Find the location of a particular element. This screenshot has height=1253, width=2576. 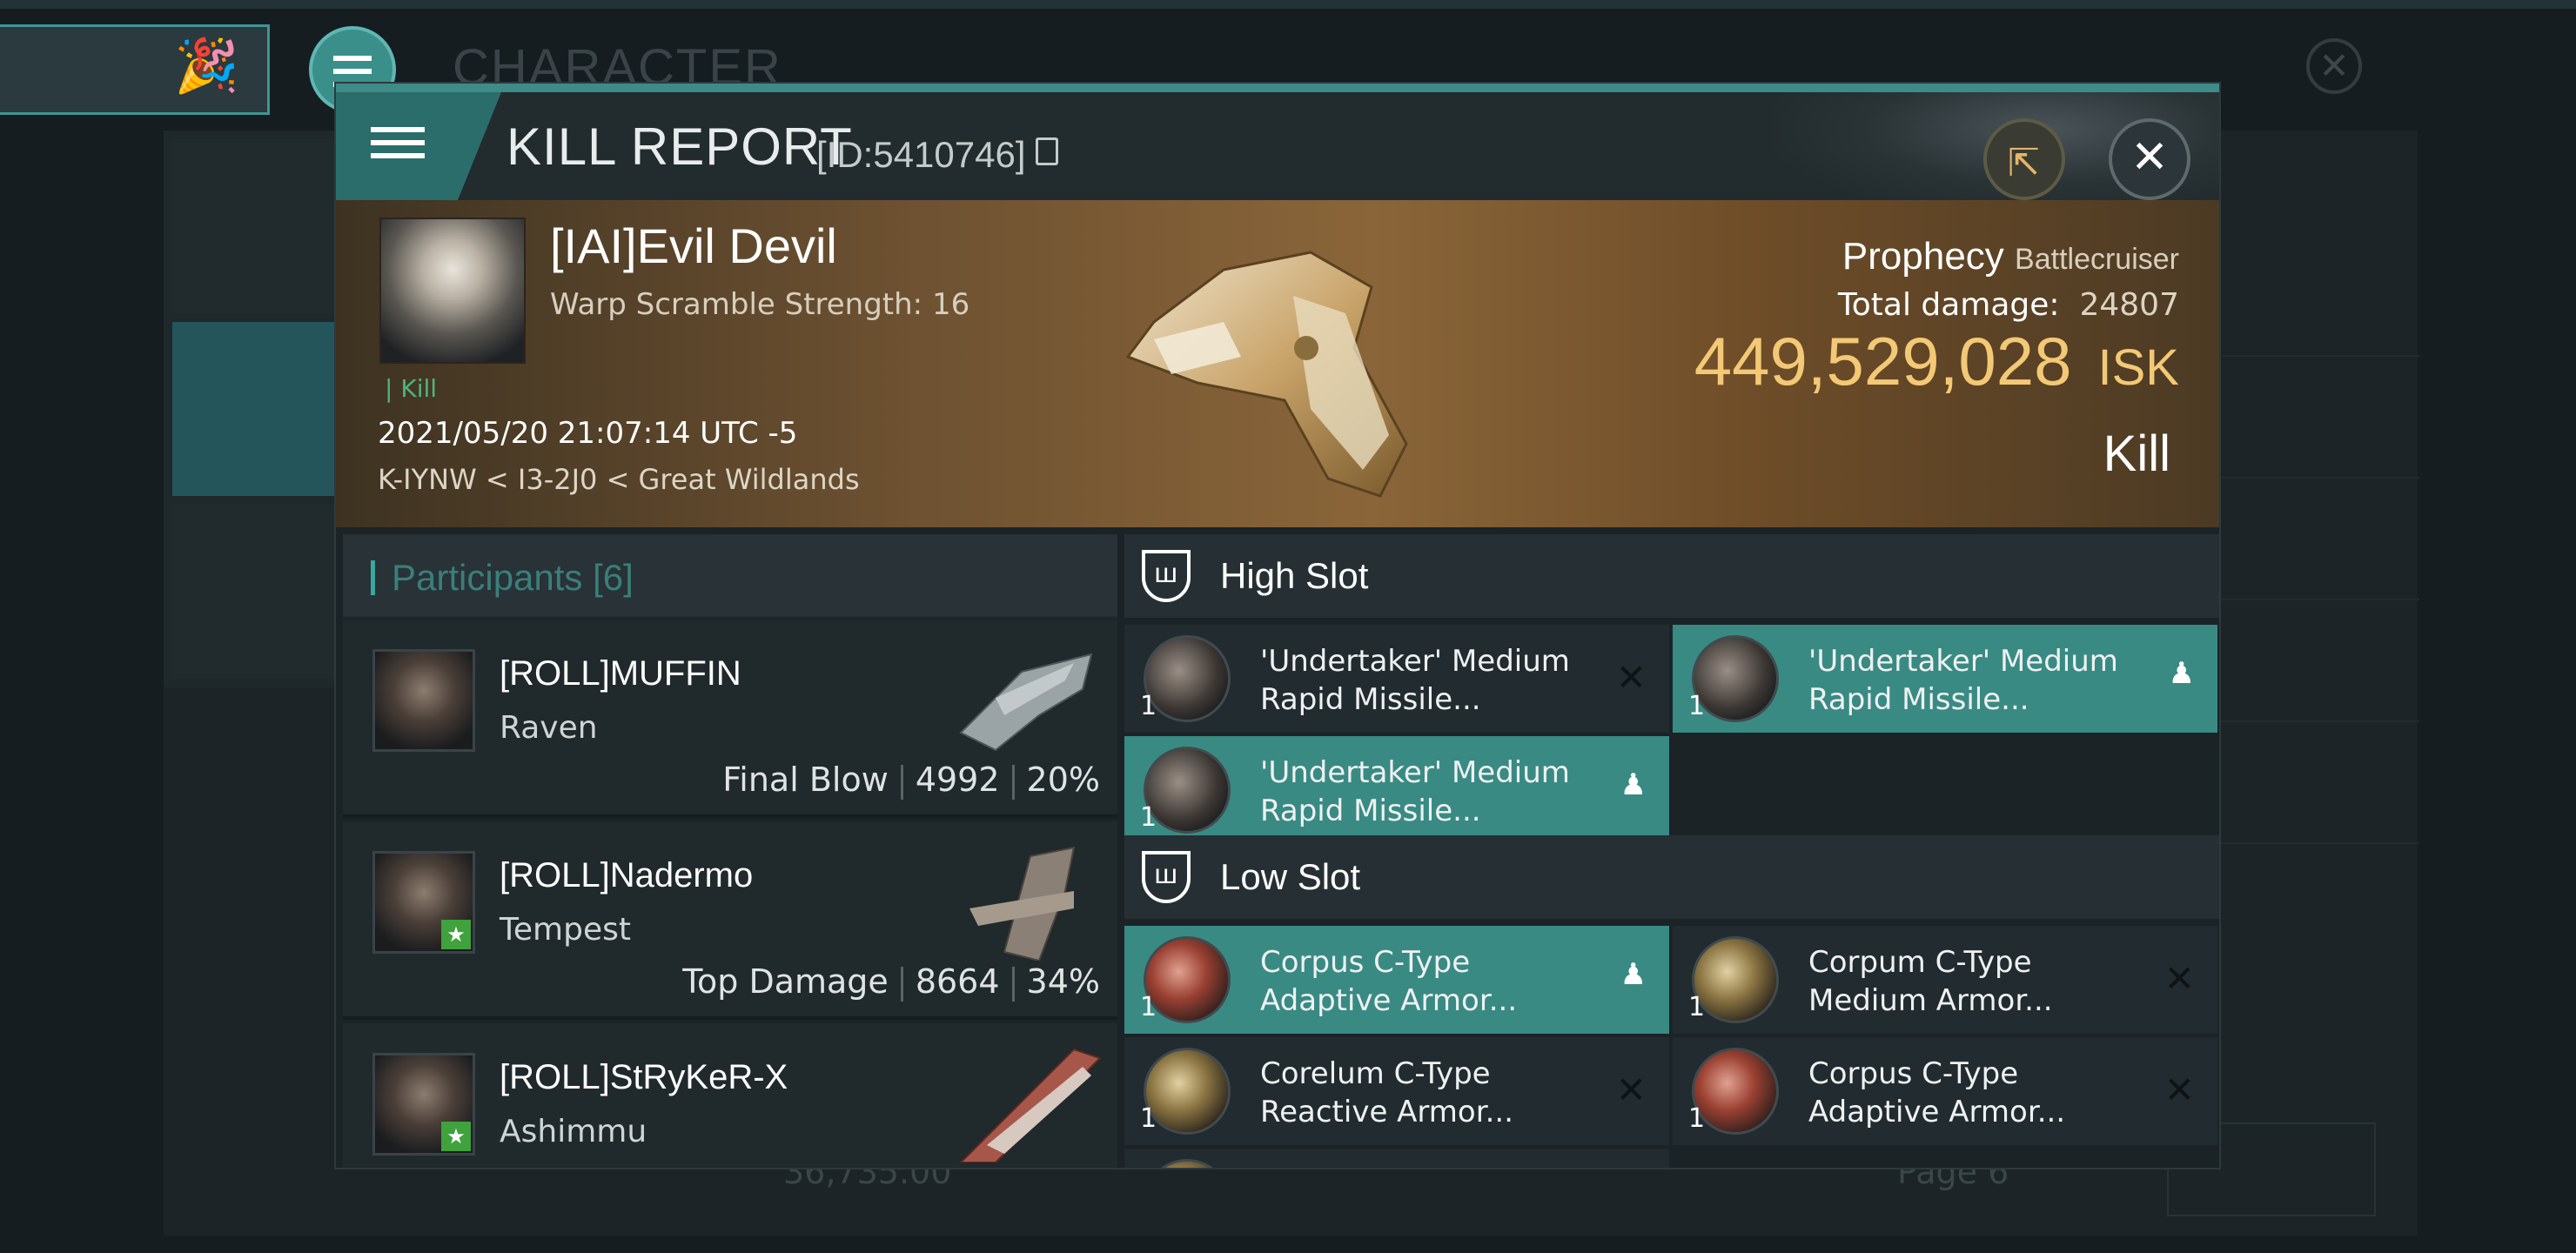

participant-tag: Top Damage is located at coordinates (785, 981).